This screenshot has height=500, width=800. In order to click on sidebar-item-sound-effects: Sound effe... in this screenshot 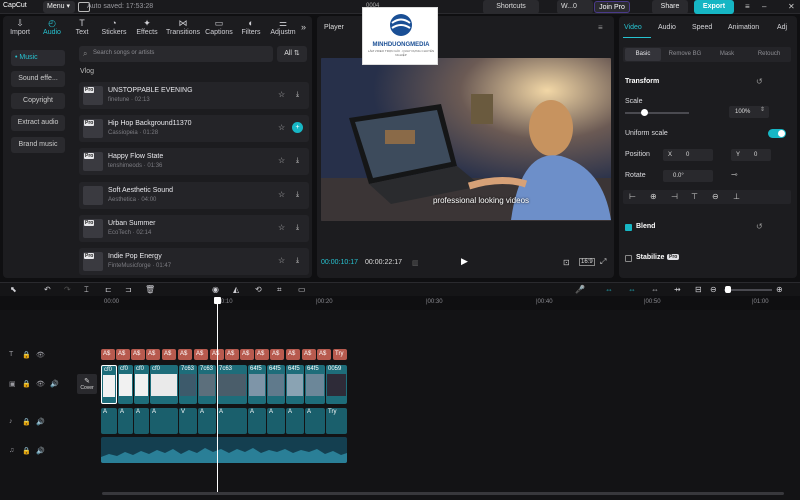, I will do `click(38, 79)`.